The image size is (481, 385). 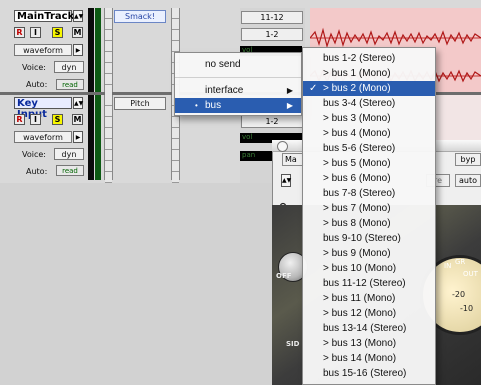 What do you see at coordinates (357, 88) in the screenshot?
I see `bus-menu-item-label: > bus 2 (Mono)` at bounding box center [357, 88].